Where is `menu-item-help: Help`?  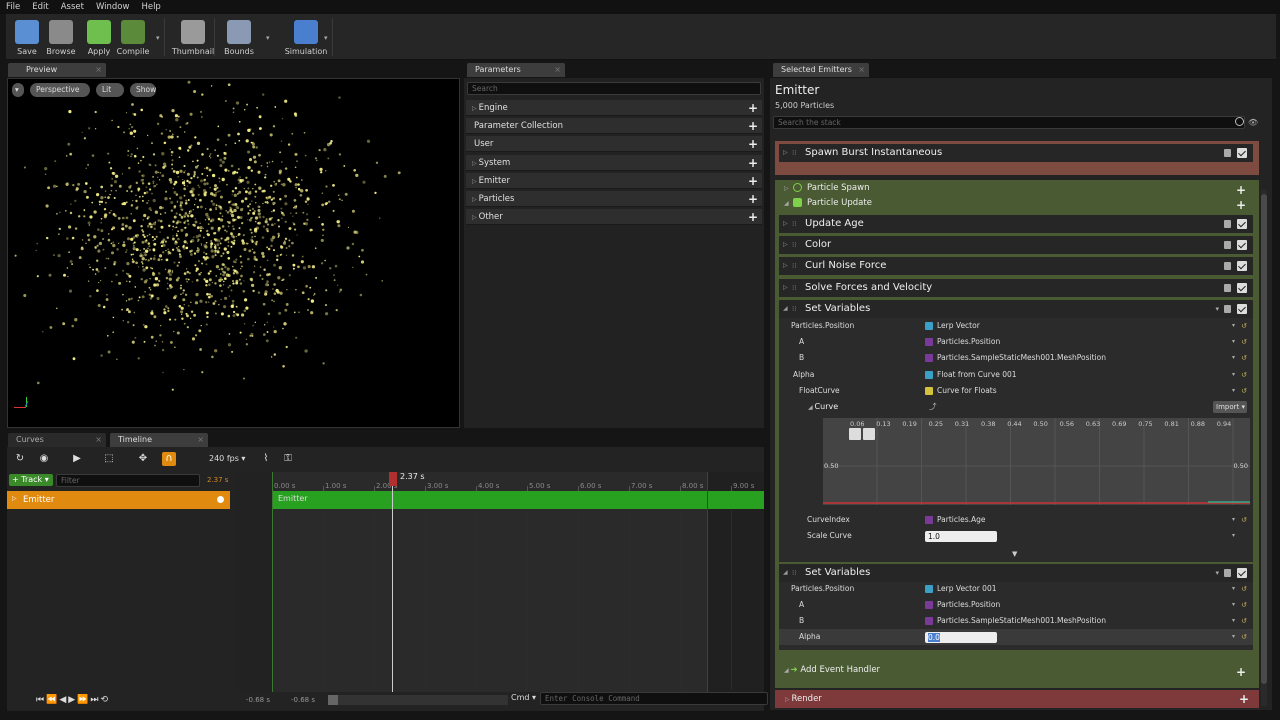 menu-item-help: Help is located at coordinates (150, 7).